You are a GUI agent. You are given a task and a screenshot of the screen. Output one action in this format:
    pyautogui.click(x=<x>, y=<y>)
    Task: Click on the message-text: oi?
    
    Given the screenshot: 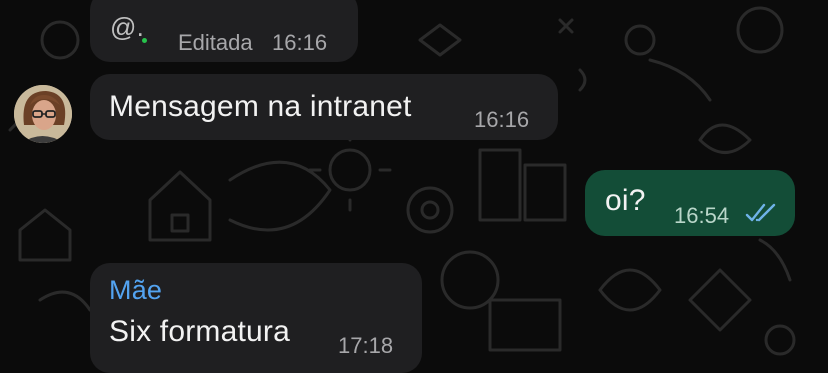 What is the action you would take?
    pyautogui.click(x=625, y=200)
    